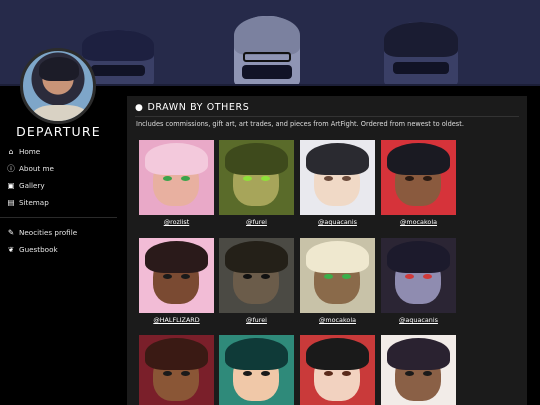 This screenshot has width=540, height=405. I want to click on artist-link: @rozlist, so click(176, 222).